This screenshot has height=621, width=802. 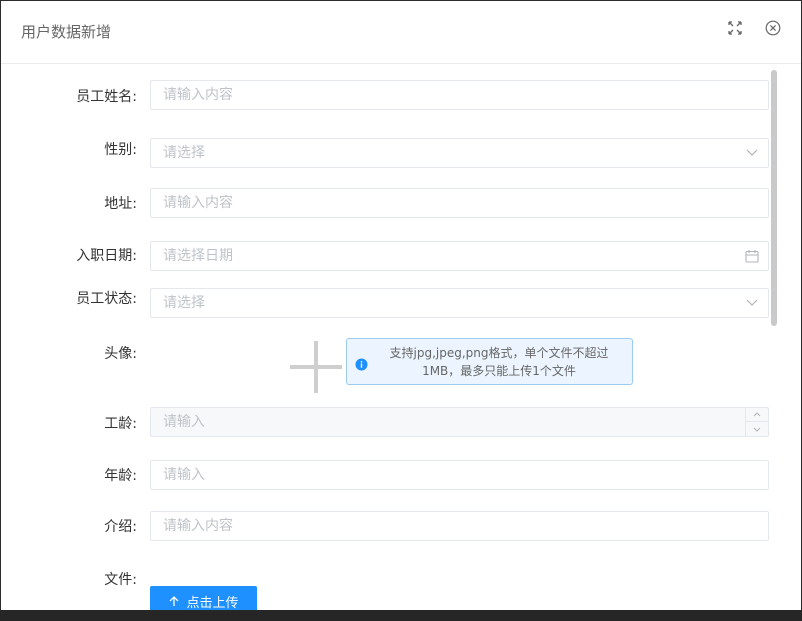 I want to click on status-input, so click(x=459, y=303).